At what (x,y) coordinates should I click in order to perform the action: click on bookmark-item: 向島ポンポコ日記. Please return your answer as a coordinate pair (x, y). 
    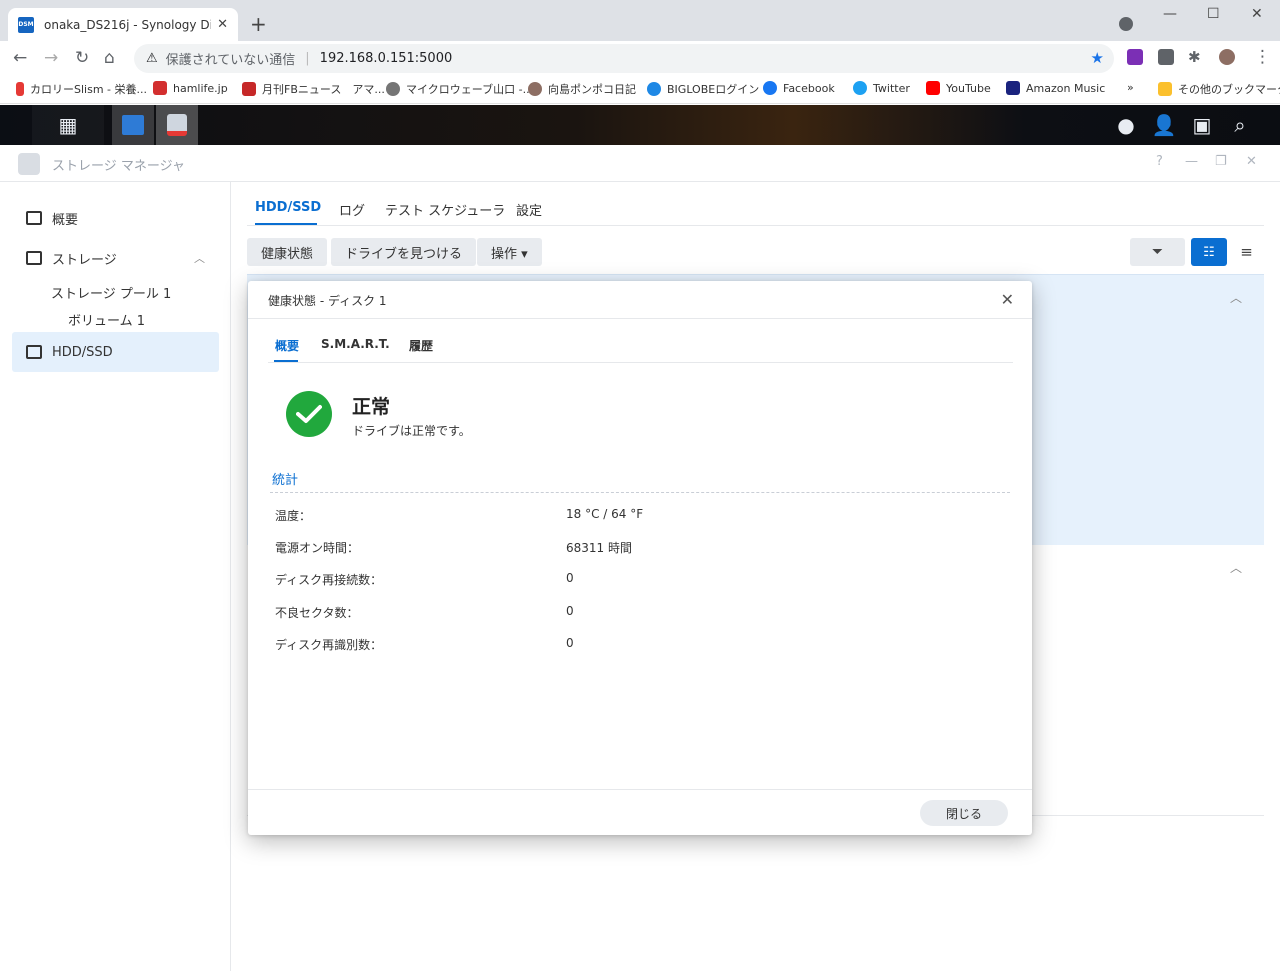
    Looking at the image, I should click on (582, 89).